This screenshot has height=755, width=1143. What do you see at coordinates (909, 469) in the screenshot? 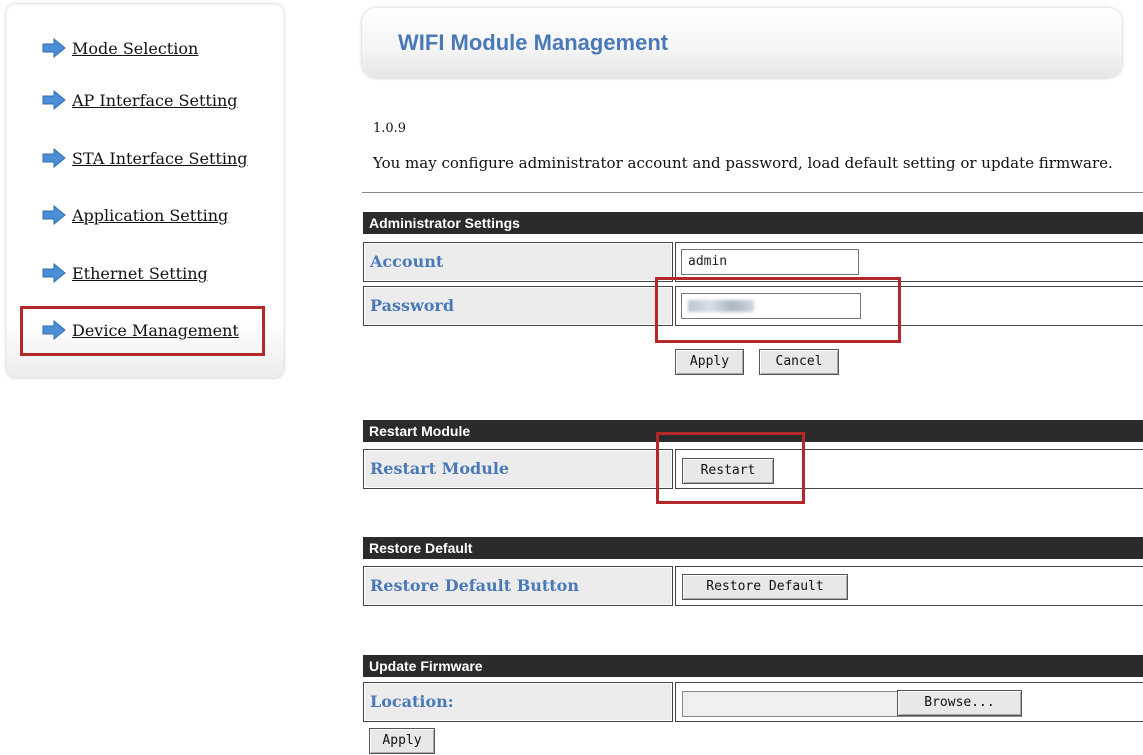
I see `restart-value-cell: Restart` at bounding box center [909, 469].